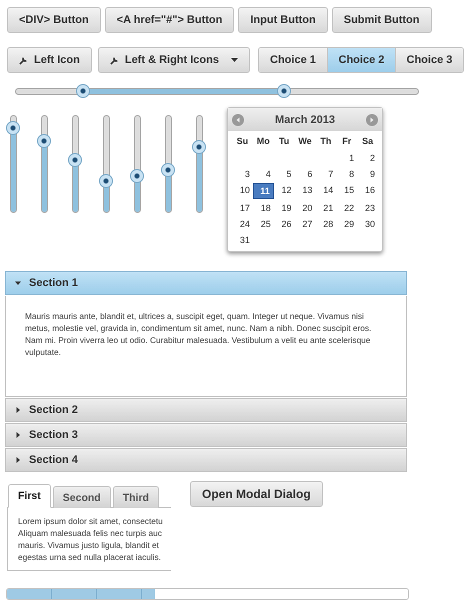 Image resolution: width=474 pixels, height=605 pixels. Describe the element at coordinates (284, 224) in the screenshot. I see `calendar-day: 26` at that location.